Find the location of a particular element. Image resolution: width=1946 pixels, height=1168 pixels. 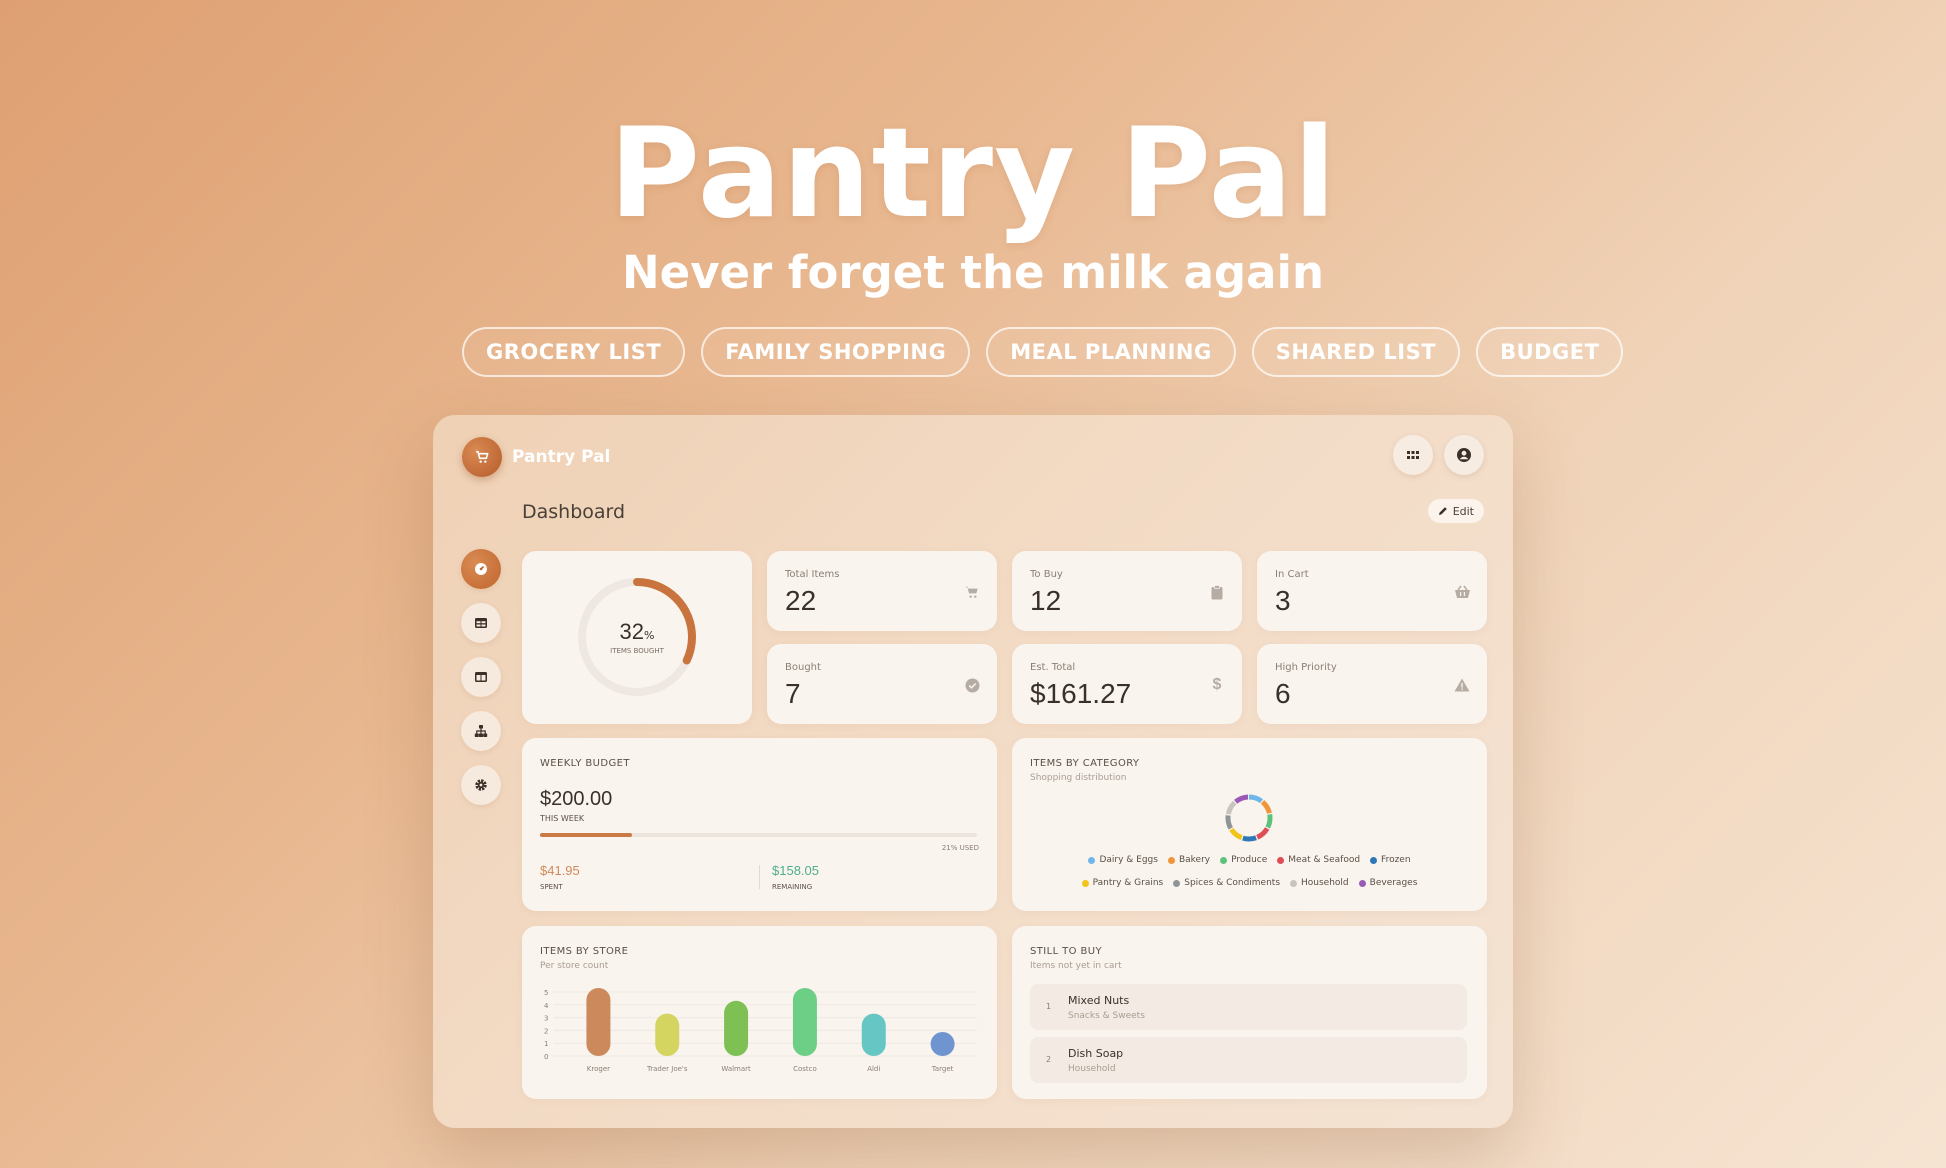

columns-icon is located at coordinates (481, 677).